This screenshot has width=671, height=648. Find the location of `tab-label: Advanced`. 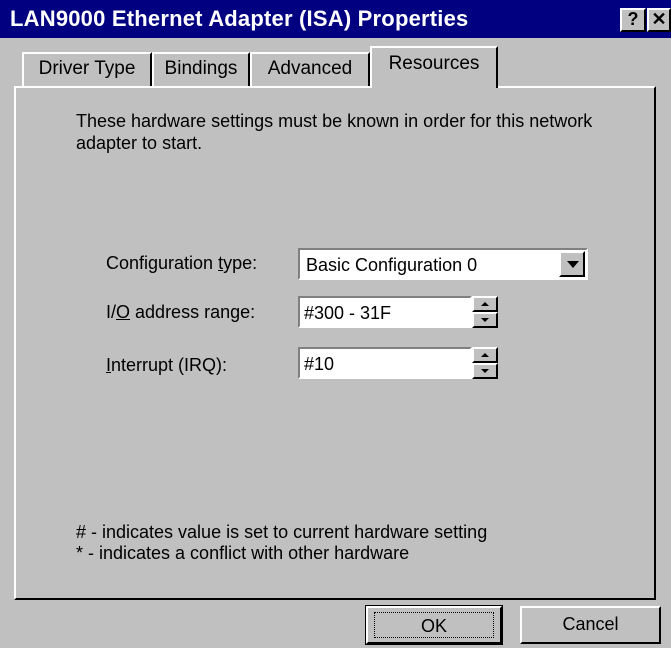

tab-label: Advanced is located at coordinates (310, 68).